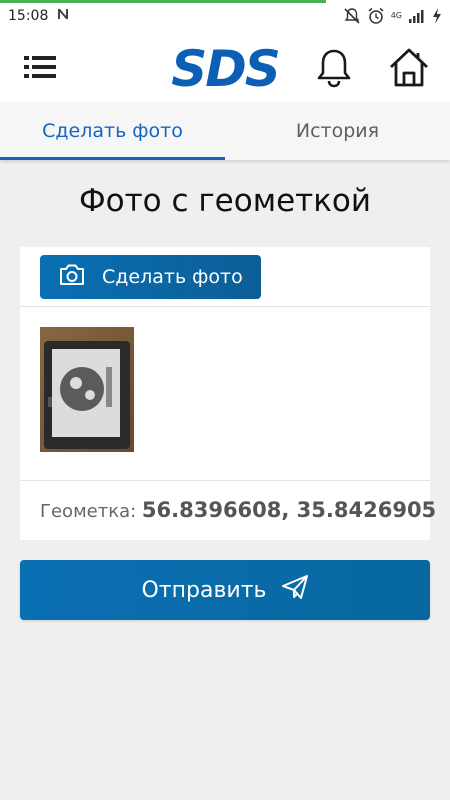 The width and height of the screenshot is (450, 800). What do you see at coordinates (72, 277) in the screenshot?
I see `camera-icon` at bounding box center [72, 277].